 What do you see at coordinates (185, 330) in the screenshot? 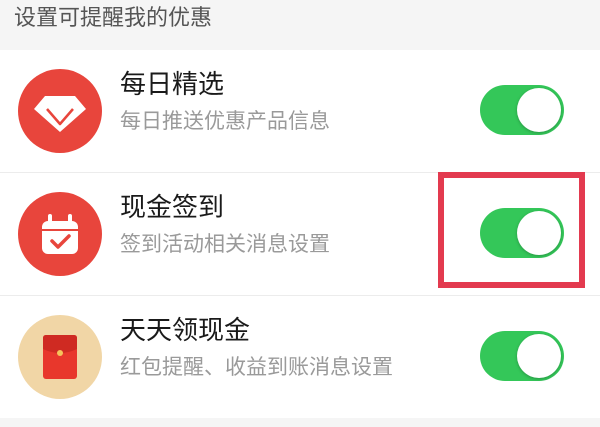
I see `setting-title: 天天领现金` at bounding box center [185, 330].